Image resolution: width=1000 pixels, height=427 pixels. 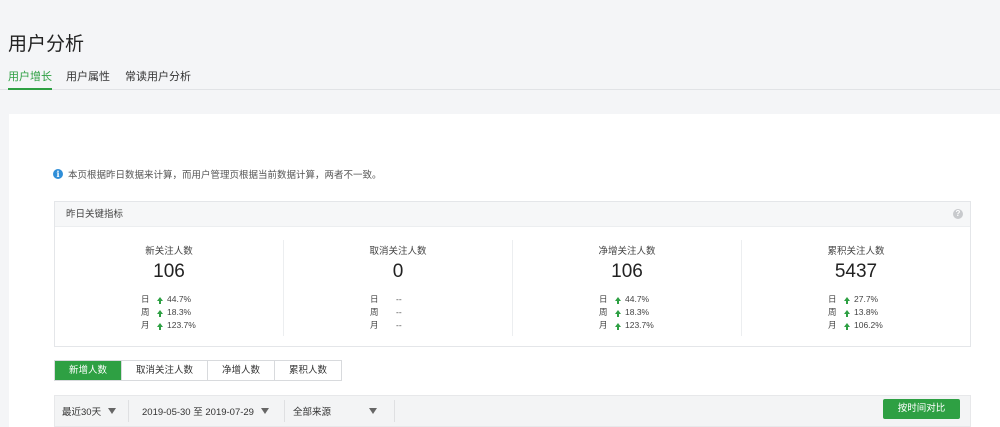 What do you see at coordinates (398, 288) in the screenshot?
I see `kpi-unfollows: 取消关注人数 0 日 -- 周 -- 月 --` at bounding box center [398, 288].